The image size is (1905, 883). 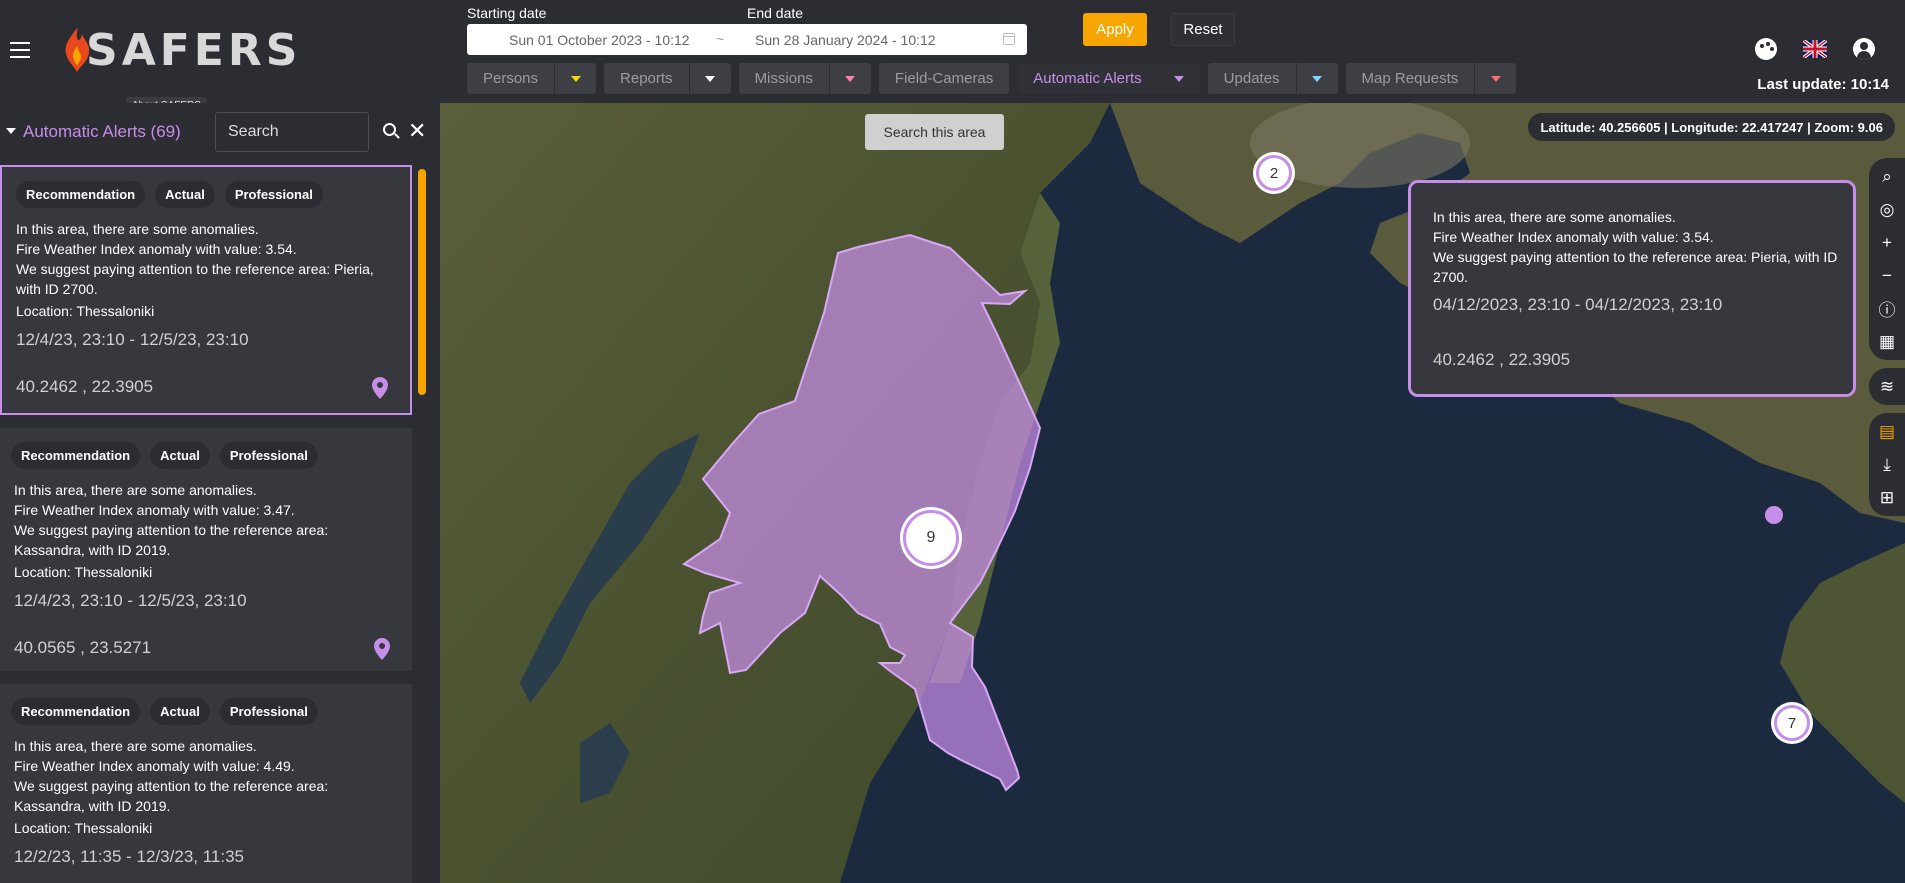 What do you see at coordinates (1578, 304) in the screenshot?
I see `popup-time: 04/12/2023, 23:10 - 04/12/2023, 23:10` at bounding box center [1578, 304].